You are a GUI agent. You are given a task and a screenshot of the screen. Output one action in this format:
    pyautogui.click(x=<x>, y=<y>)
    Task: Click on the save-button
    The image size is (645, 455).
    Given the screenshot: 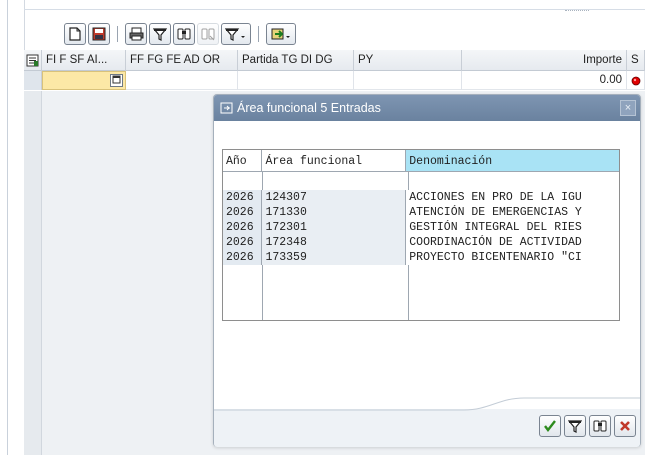 What is the action you would take?
    pyautogui.click(x=99, y=34)
    